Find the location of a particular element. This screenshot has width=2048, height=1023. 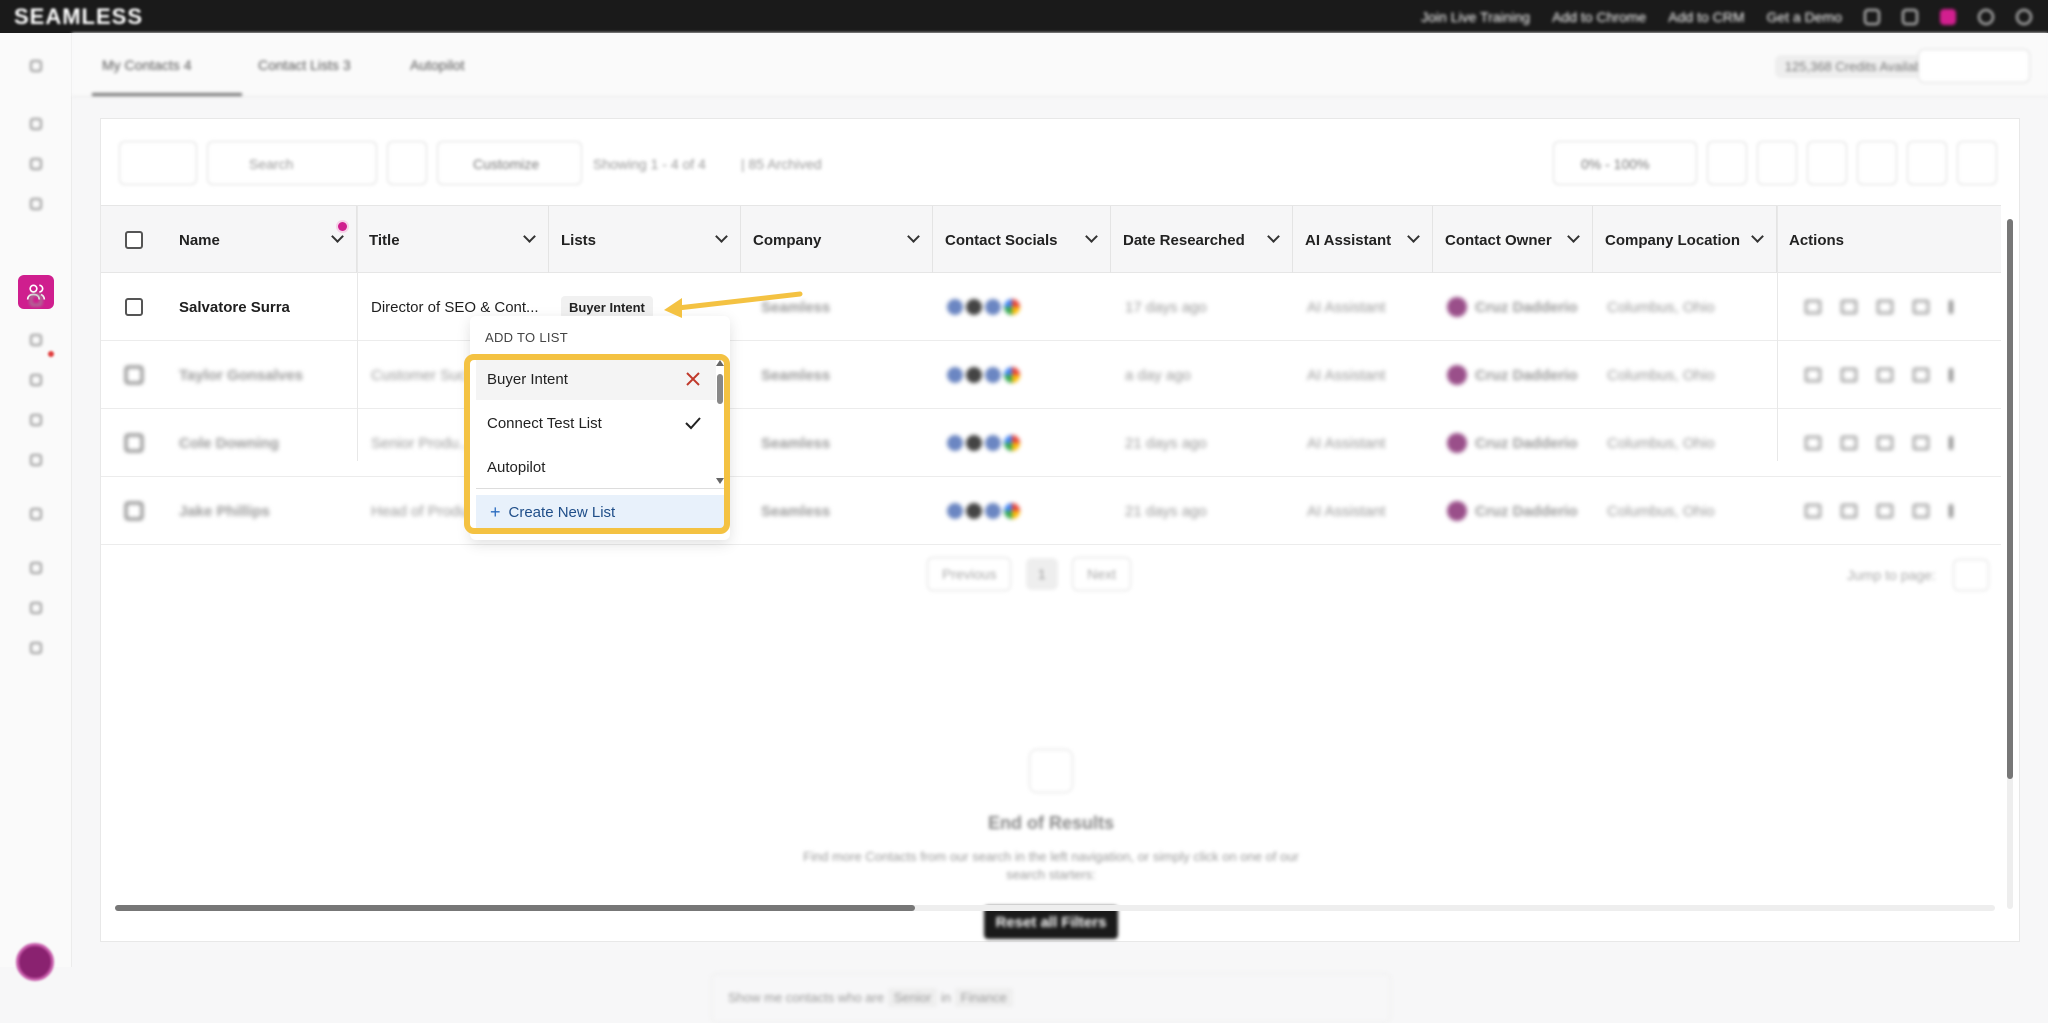

highlight-frame is located at coordinates (597, 444).